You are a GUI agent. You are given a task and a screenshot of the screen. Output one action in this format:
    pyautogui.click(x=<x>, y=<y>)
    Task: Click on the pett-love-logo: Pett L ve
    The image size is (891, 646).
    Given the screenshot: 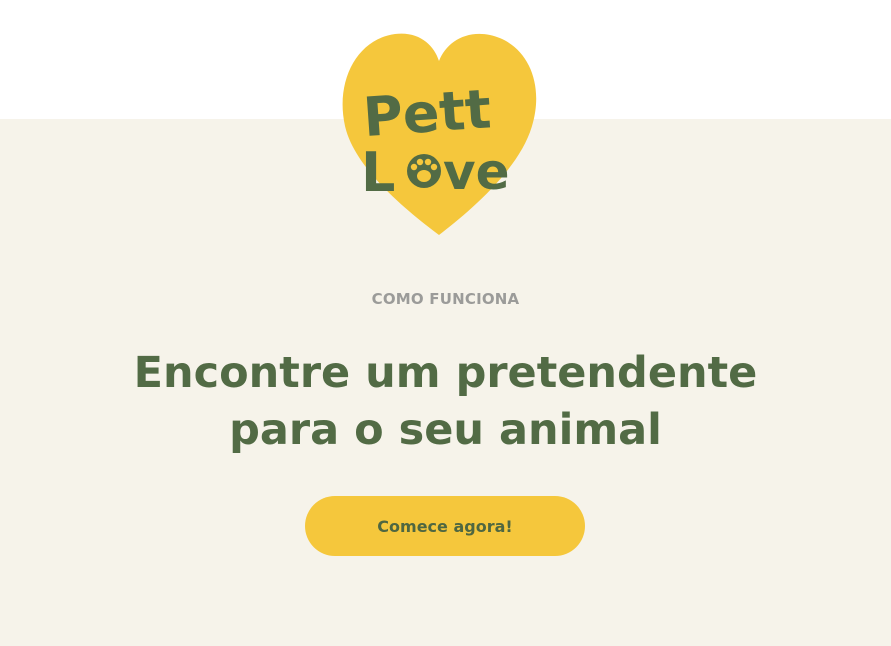 What is the action you would take?
    pyautogui.click(x=439, y=133)
    